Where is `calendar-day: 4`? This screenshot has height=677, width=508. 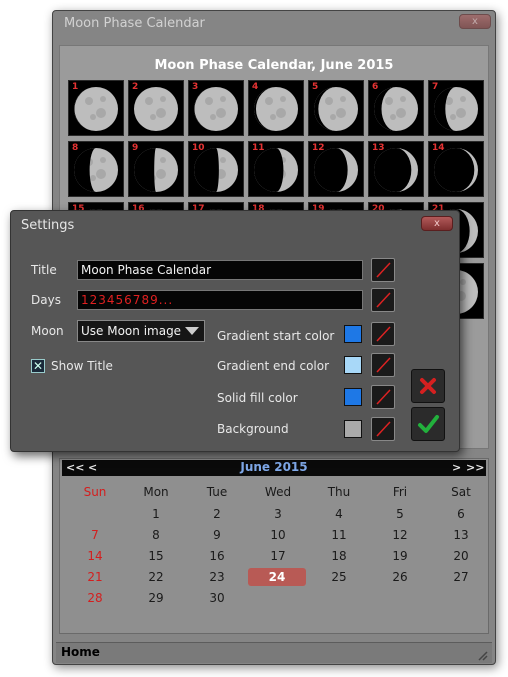 calendar-day: 4 is located at coordinates (339, 514).